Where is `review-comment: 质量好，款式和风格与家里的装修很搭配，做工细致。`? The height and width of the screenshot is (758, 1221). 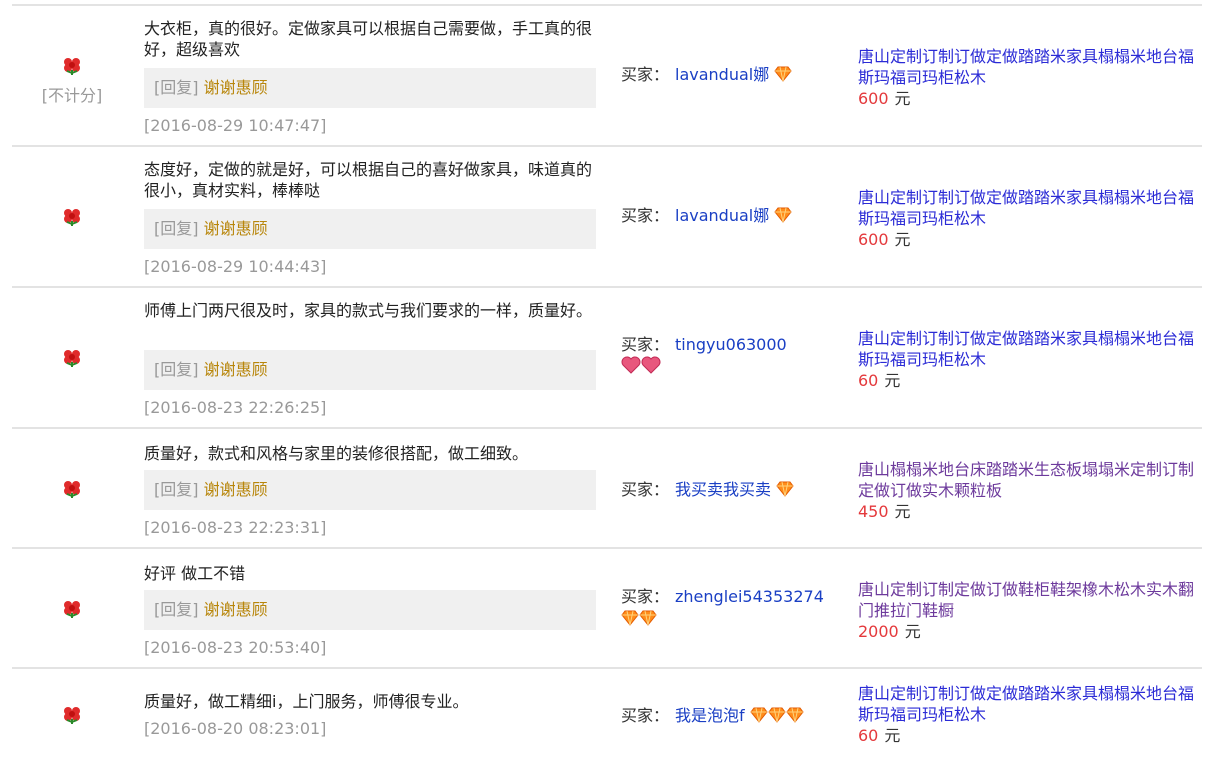
review-comment: 质量好，款式和风格与家里的装修很搭配，做工细致。 is located at coordinates (336, 453).